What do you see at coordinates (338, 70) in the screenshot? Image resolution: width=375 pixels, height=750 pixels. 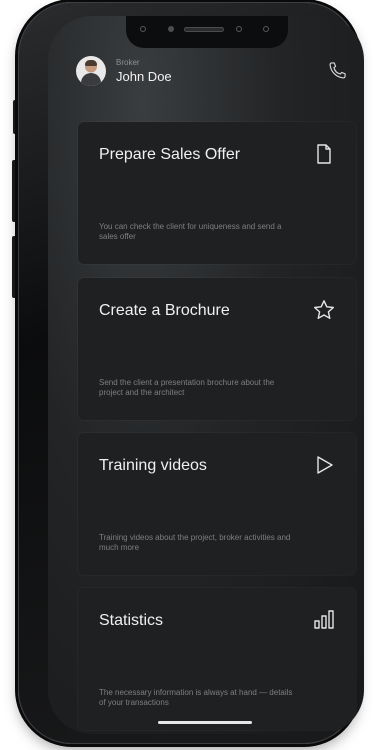 I see `phone-icon` at bounding box center [338, 70].